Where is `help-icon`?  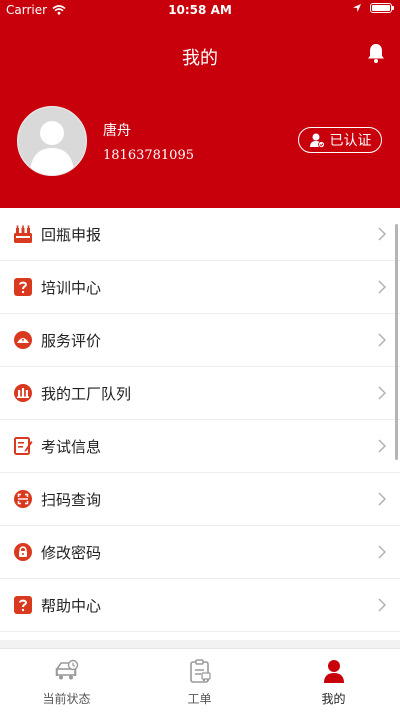
help-icon is located at coordinates (23, 605).